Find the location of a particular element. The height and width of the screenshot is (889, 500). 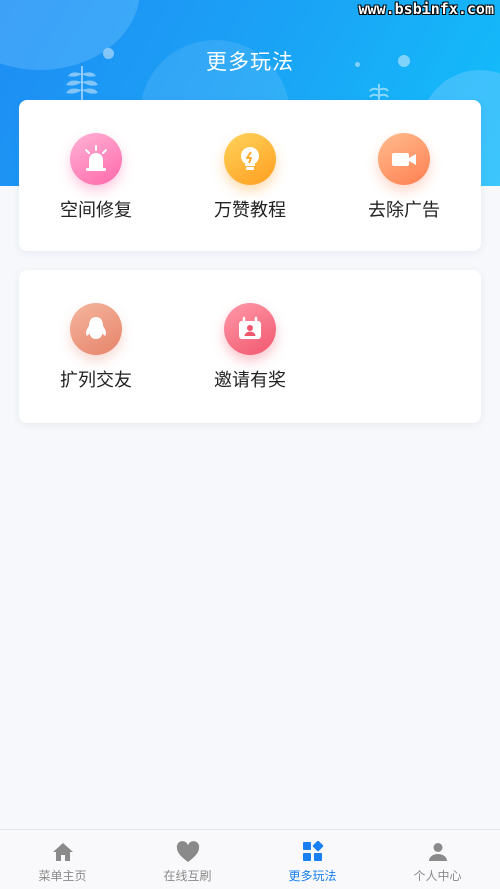

feature-label: 去除广告 is located at coordinates (404, 210).